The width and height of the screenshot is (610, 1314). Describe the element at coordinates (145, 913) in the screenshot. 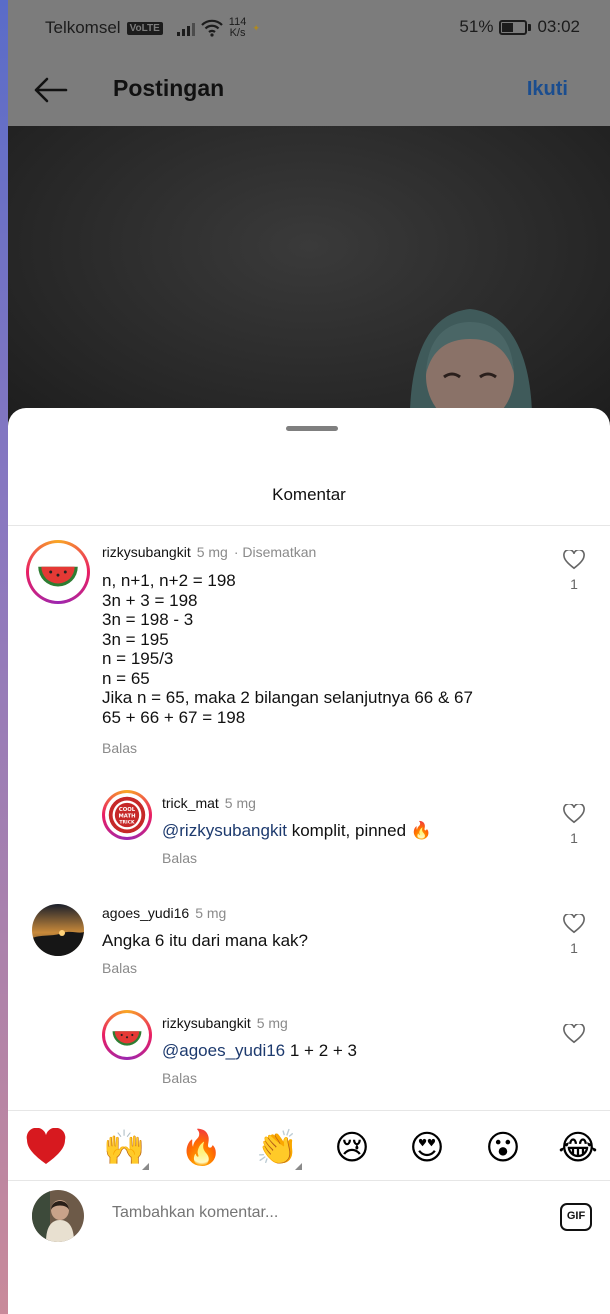

I see `username: agoes_yudi16` at that location.